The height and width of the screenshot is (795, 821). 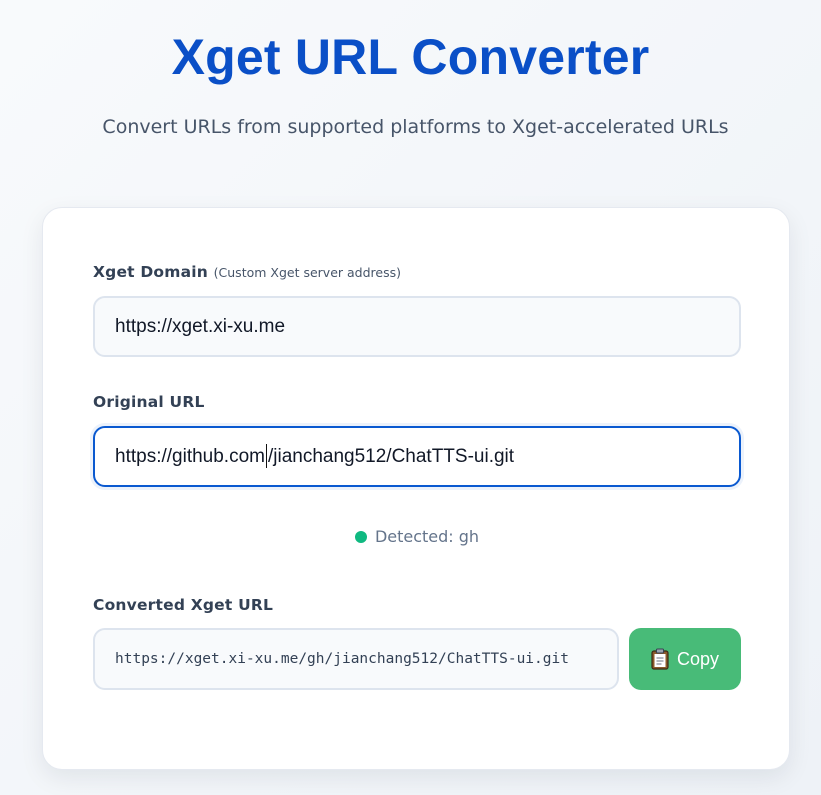 I want to click on domain-label-hint: (Custom Xget server address), so click(x=307, y=272).